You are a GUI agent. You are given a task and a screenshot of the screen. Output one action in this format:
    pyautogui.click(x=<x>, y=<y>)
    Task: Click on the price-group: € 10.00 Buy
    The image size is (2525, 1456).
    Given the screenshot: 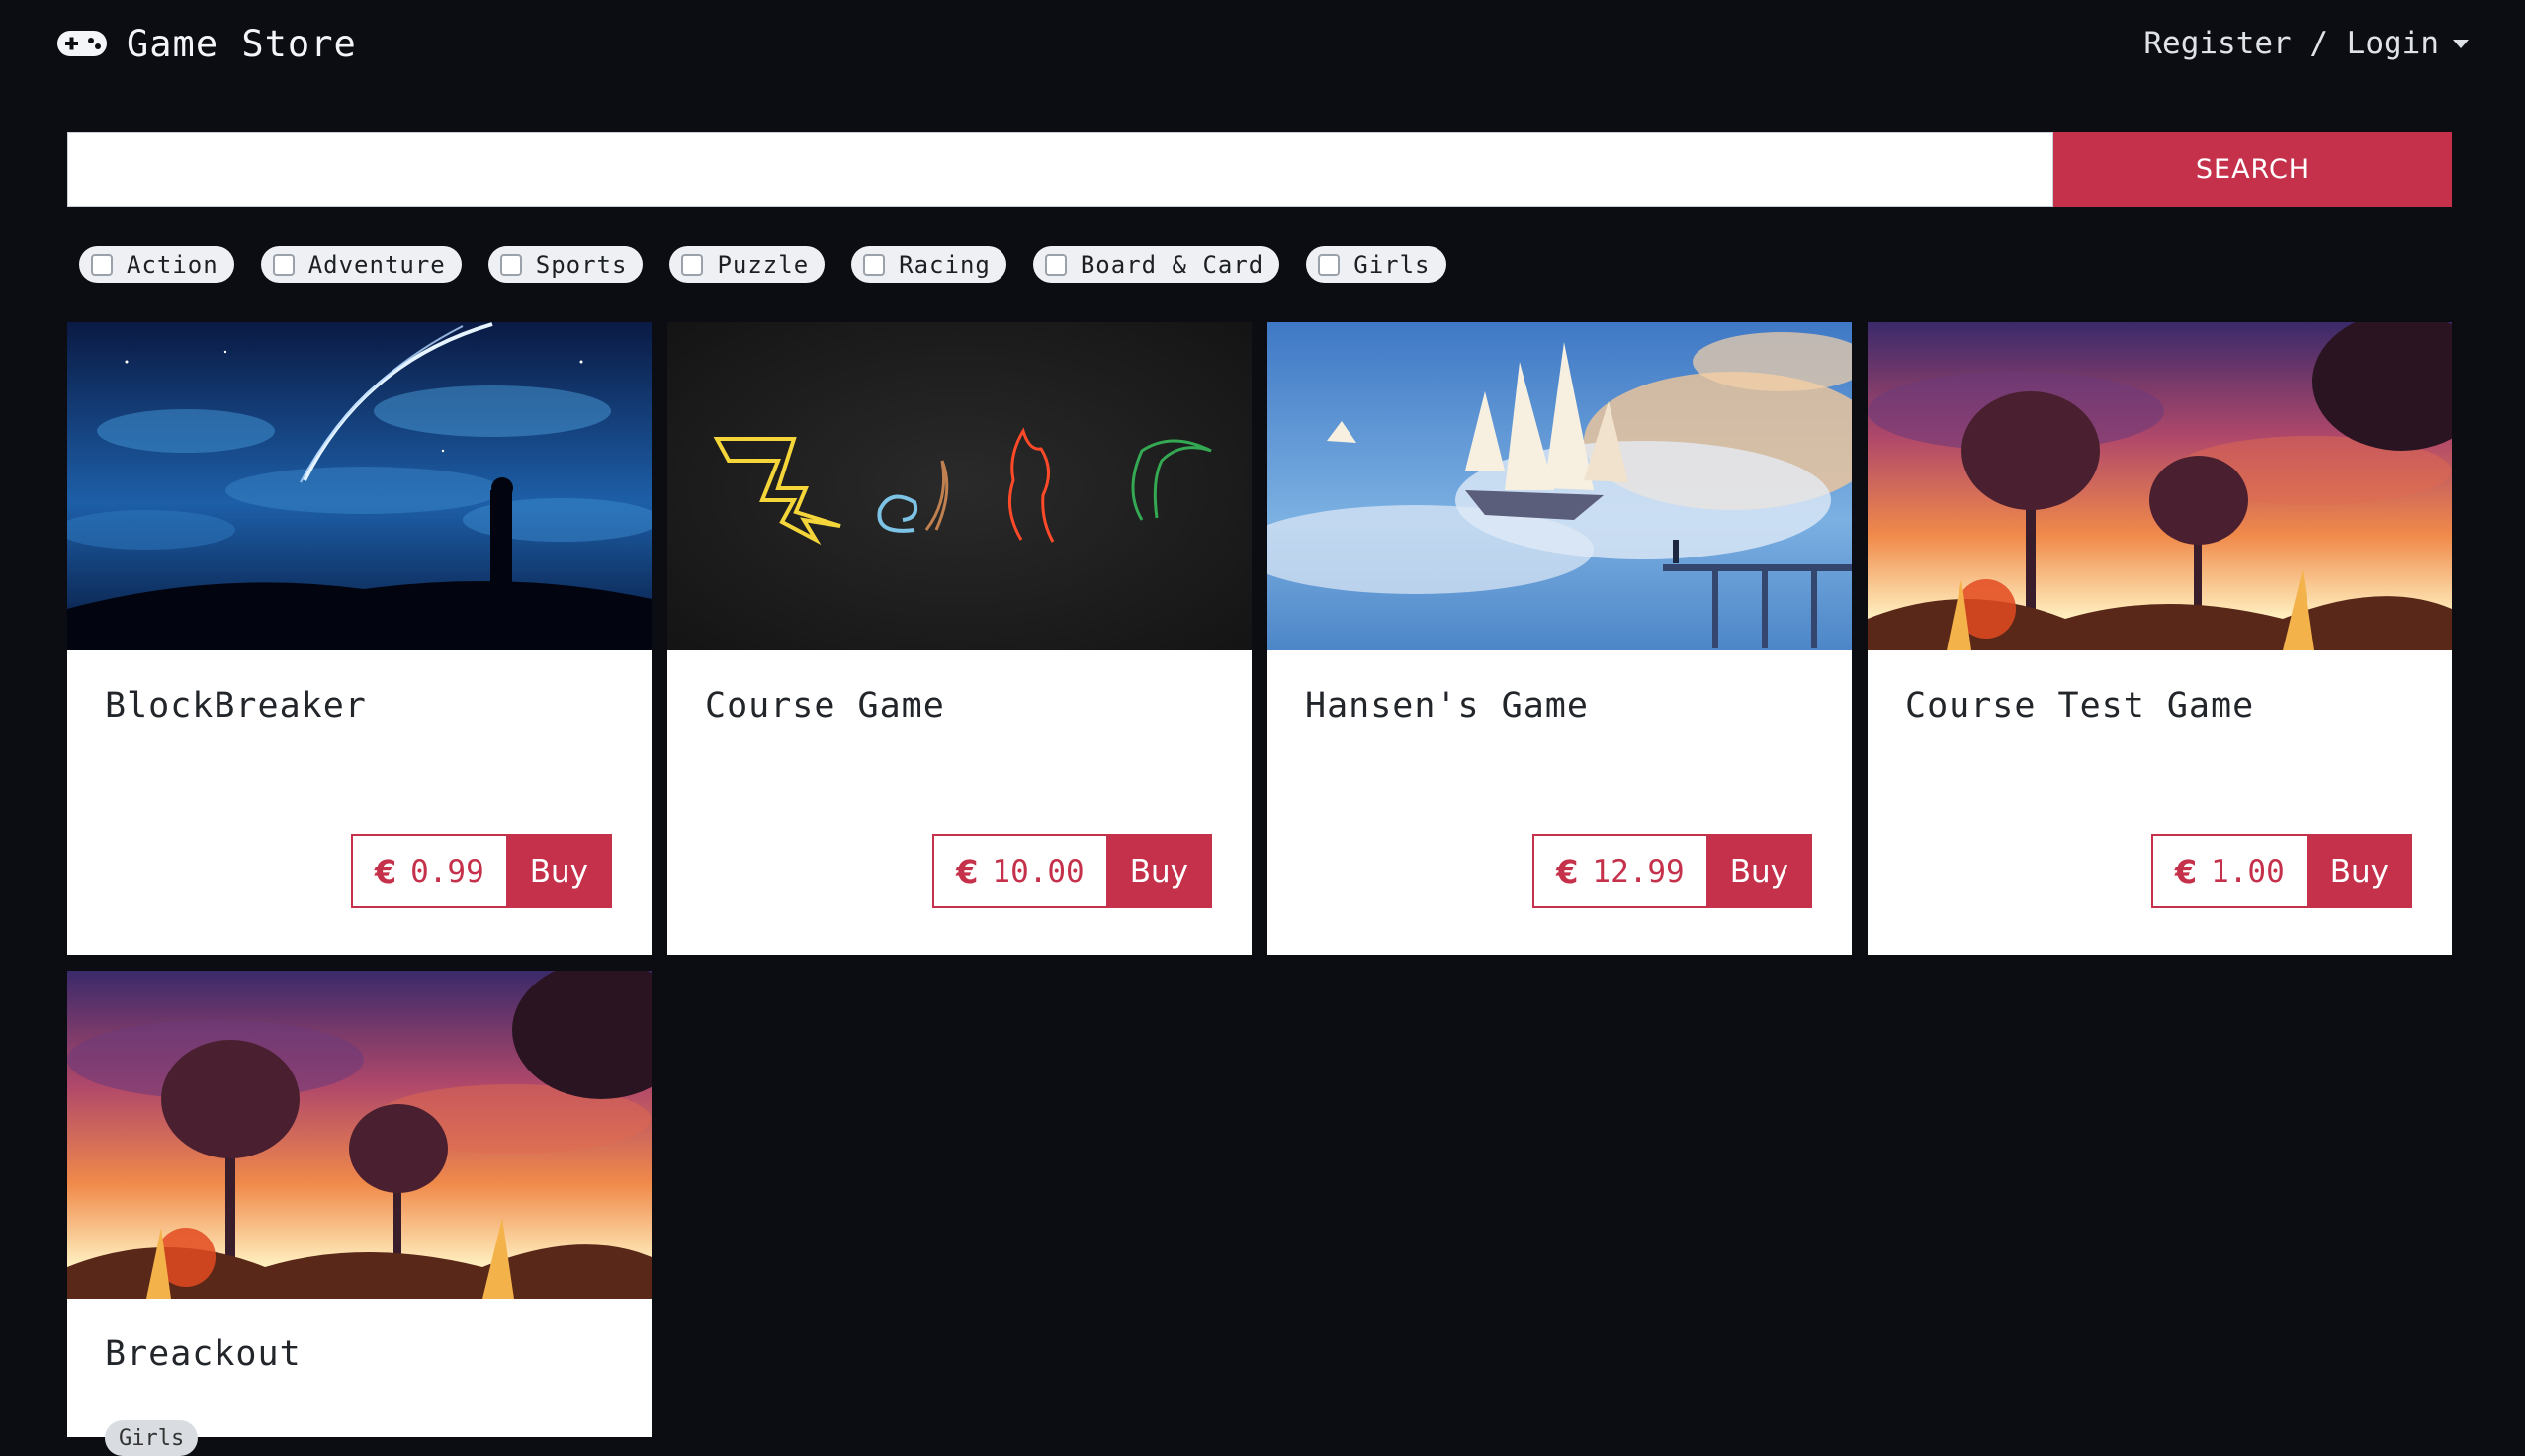 What is the action you would take?
    pyautogui.click(x=1072, y=871)
    